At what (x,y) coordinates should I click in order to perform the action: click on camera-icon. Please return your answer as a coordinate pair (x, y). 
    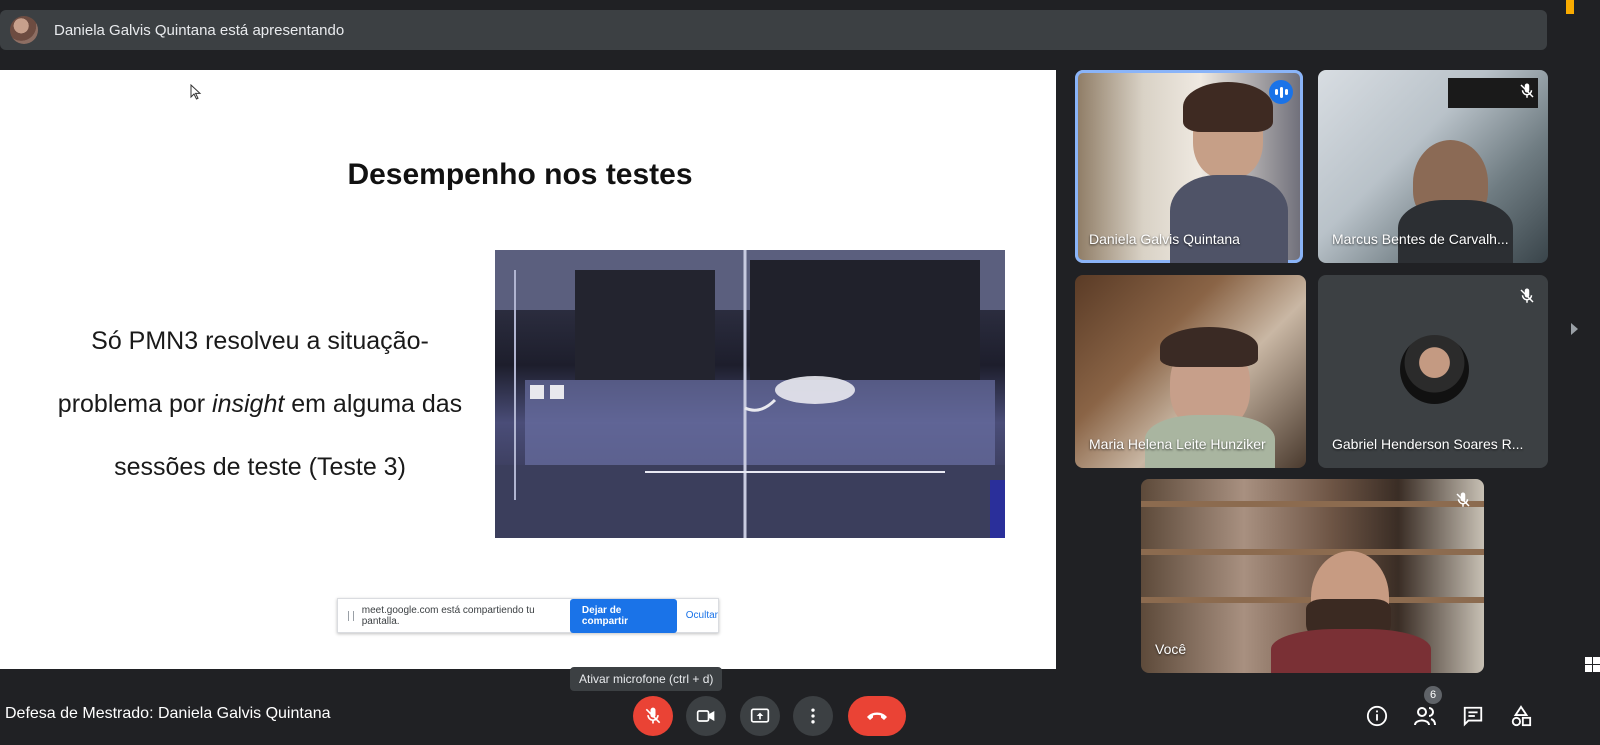
    Looking at the image, I should click on (705, 716).